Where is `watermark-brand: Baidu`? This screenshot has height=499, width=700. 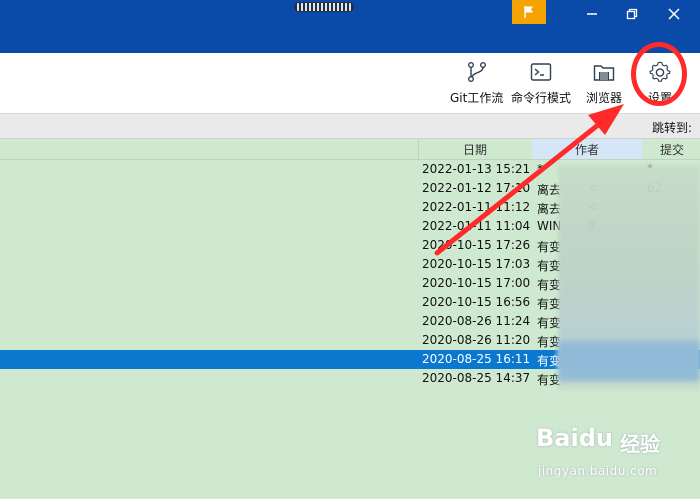
watermark-brand: Baidu is located at coordinates (574, 438).